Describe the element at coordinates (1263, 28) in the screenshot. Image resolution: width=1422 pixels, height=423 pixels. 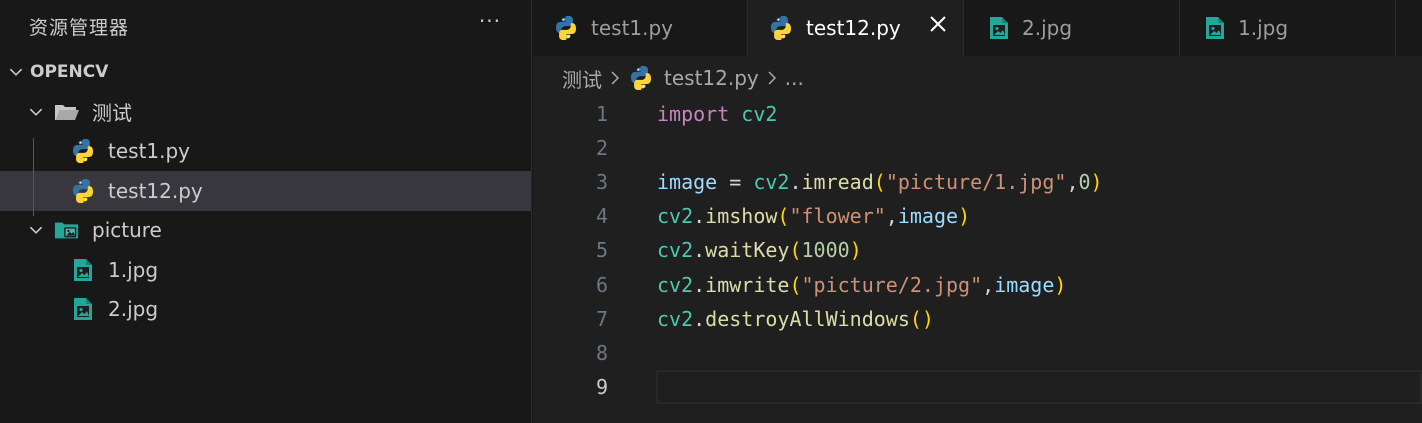
I see `tab-label: 1.jpg` at that location.